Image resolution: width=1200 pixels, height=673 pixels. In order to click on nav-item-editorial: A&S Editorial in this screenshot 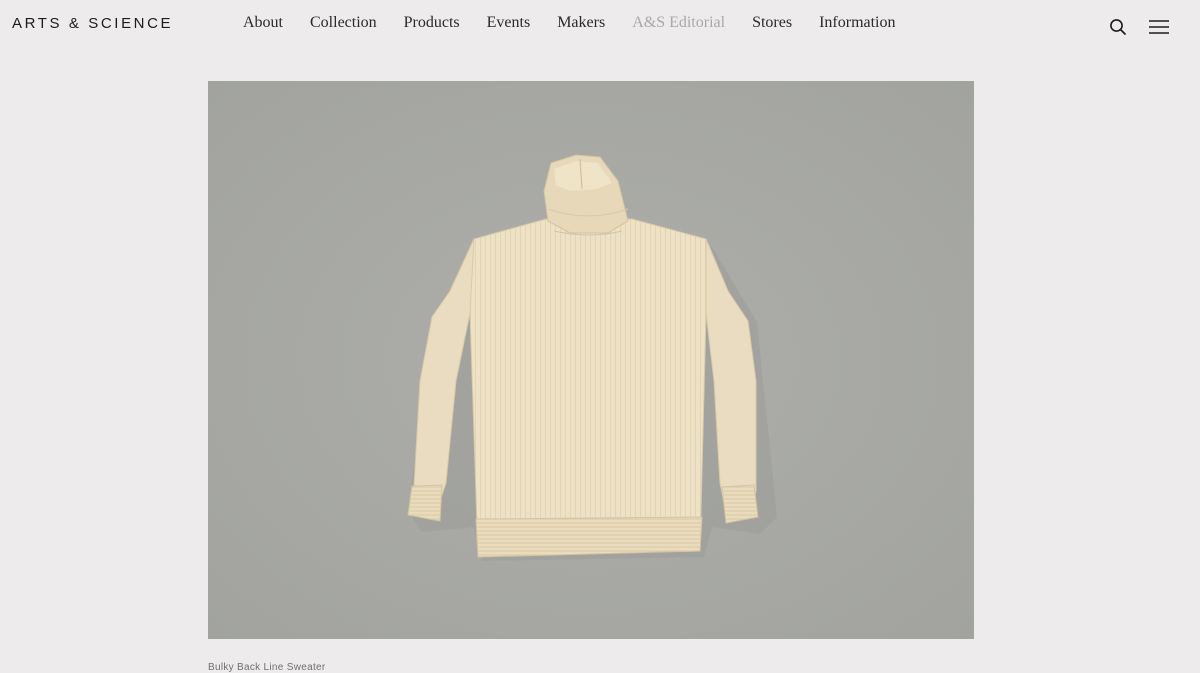, I will do `click(678, 23)`.